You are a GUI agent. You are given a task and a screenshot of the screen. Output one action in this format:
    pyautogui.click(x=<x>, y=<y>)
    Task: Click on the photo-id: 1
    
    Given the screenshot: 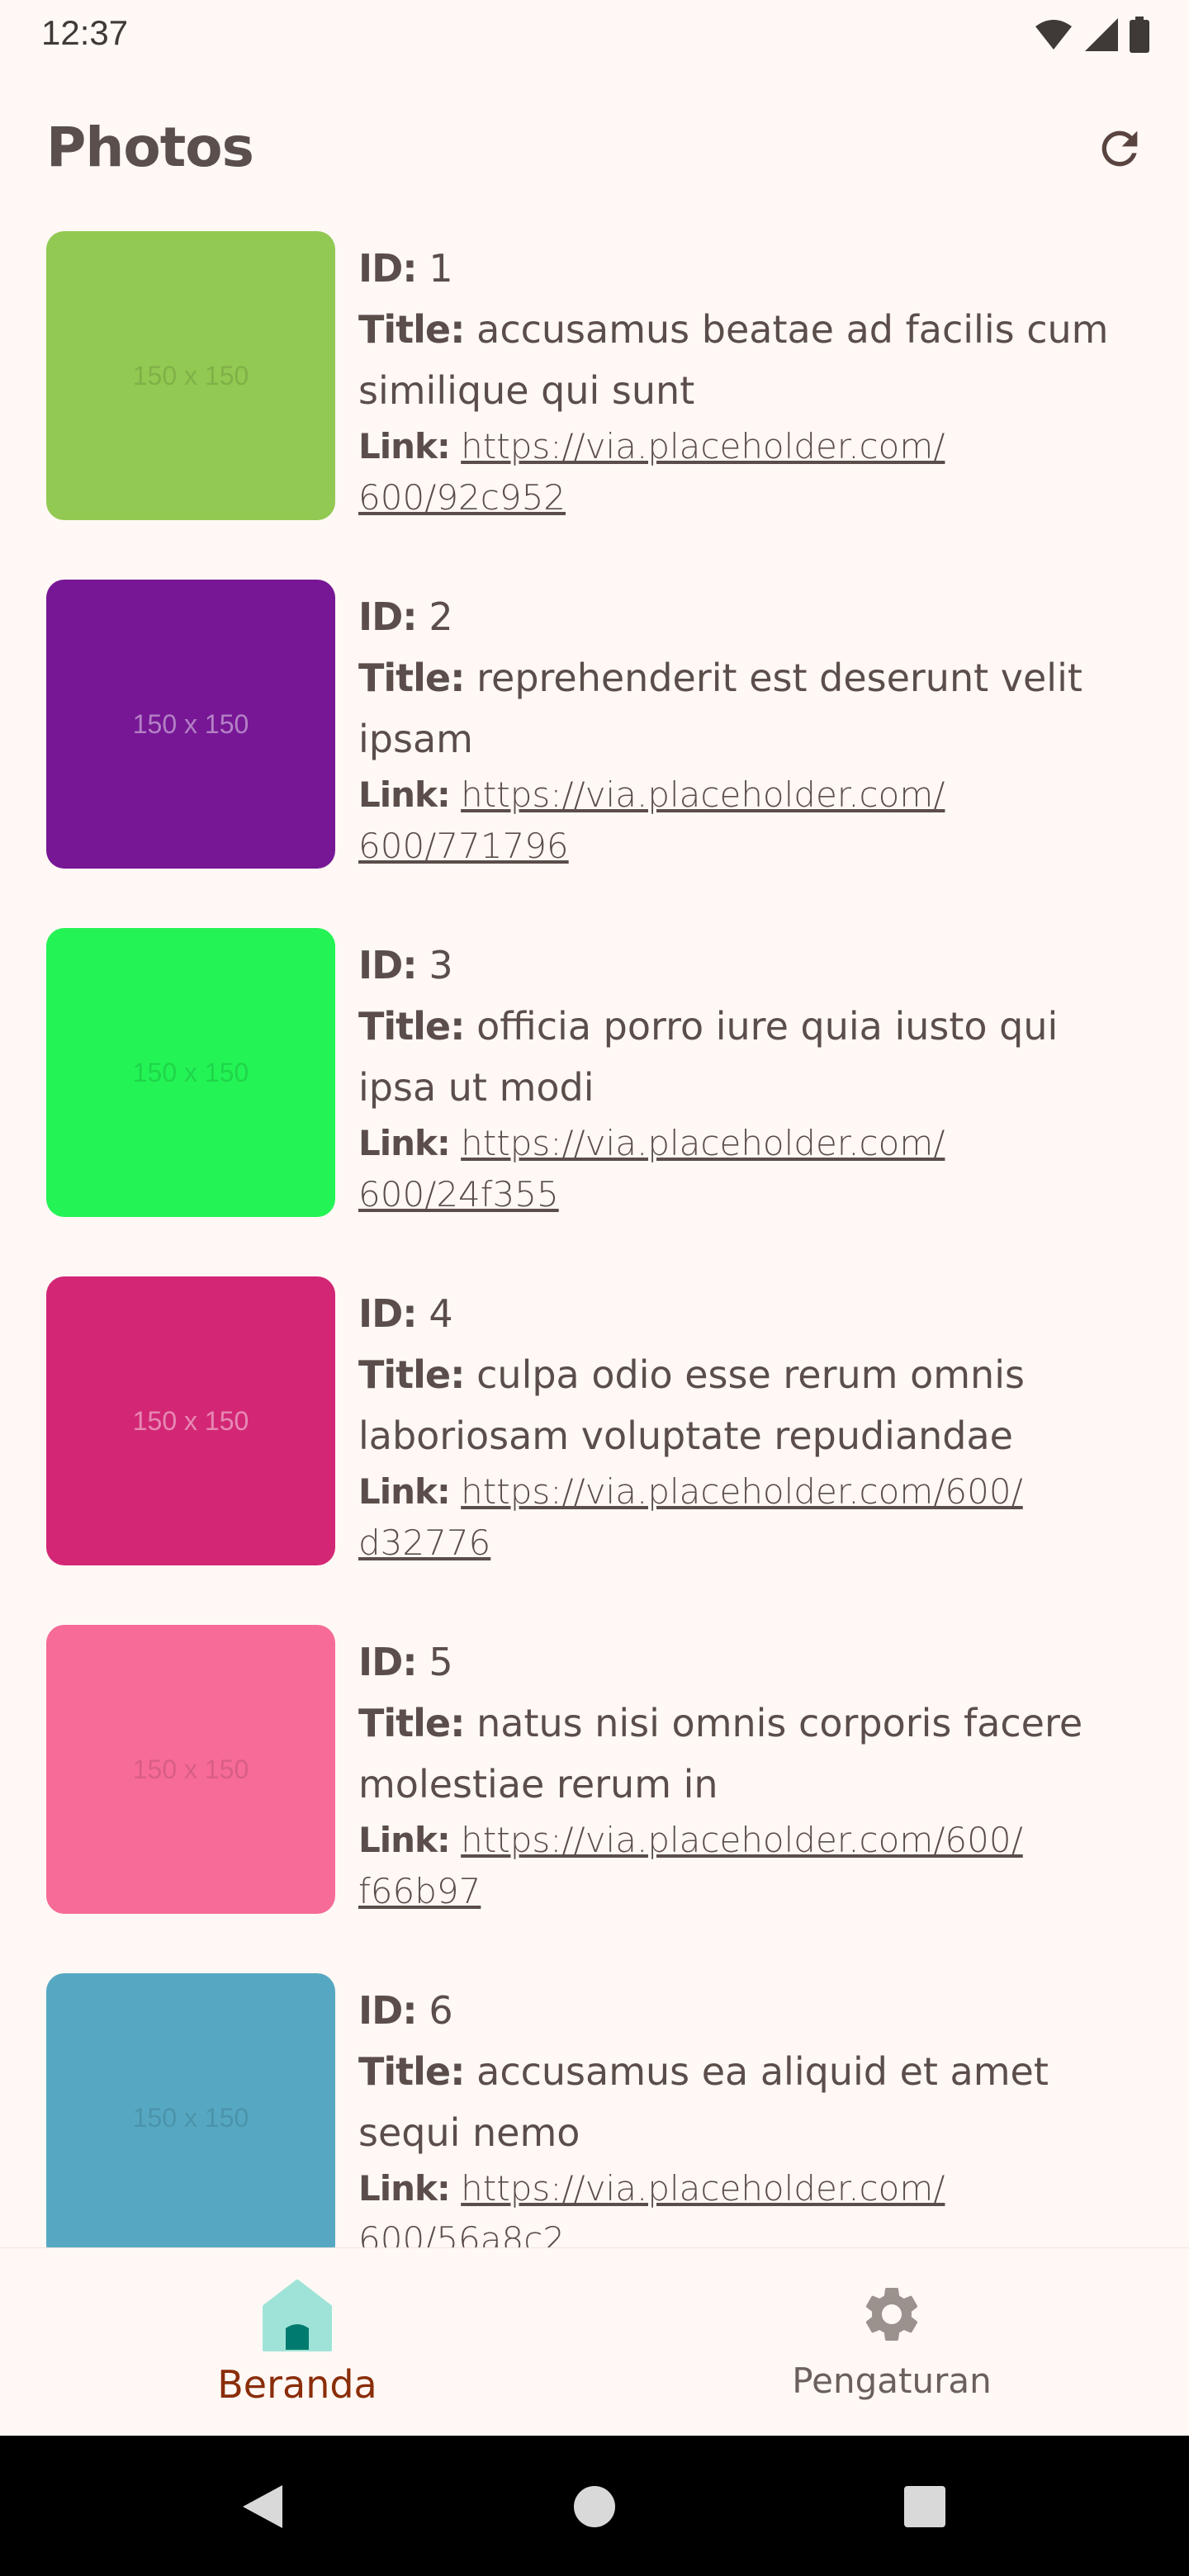 What is the action you would take?
    pyautogui.click(x=441, y=268)
    